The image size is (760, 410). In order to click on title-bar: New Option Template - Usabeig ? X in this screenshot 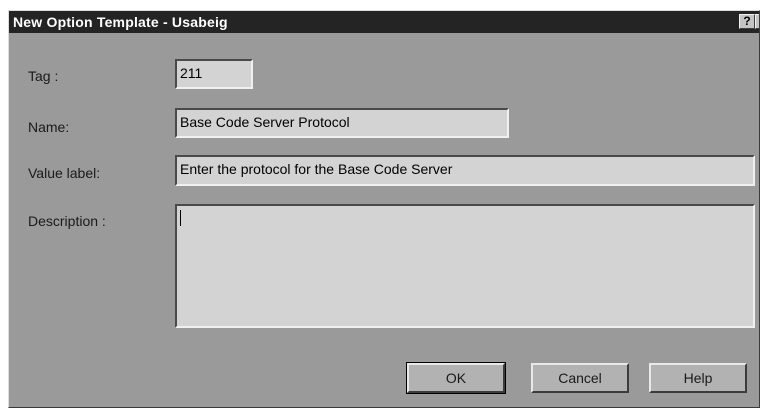, I will do `click(384, 22)`.